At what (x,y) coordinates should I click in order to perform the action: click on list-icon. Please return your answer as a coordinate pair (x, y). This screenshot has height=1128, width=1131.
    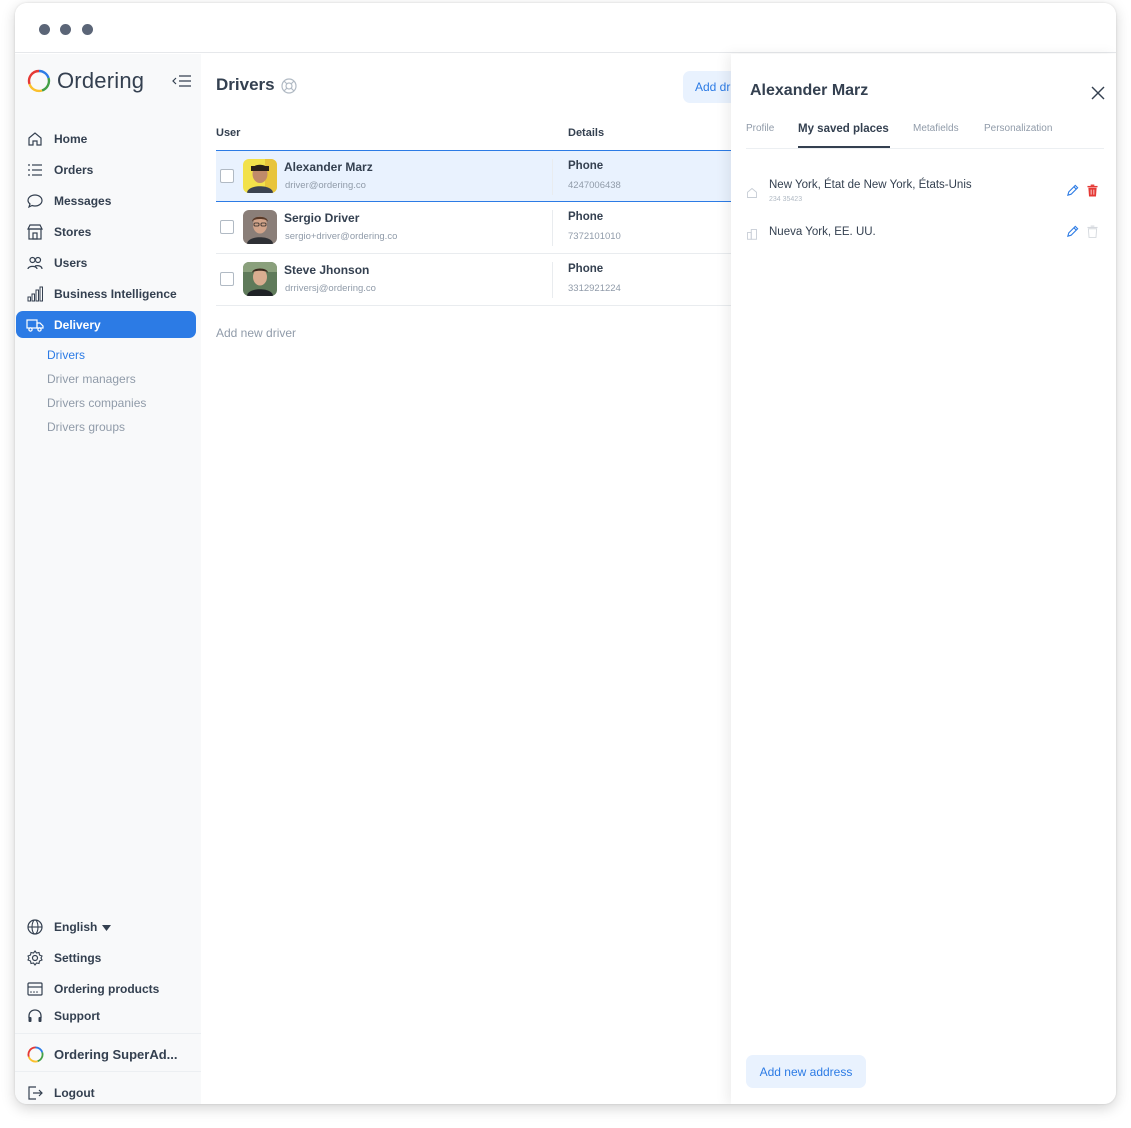
    Looking at the image, I should click on (35, 170).